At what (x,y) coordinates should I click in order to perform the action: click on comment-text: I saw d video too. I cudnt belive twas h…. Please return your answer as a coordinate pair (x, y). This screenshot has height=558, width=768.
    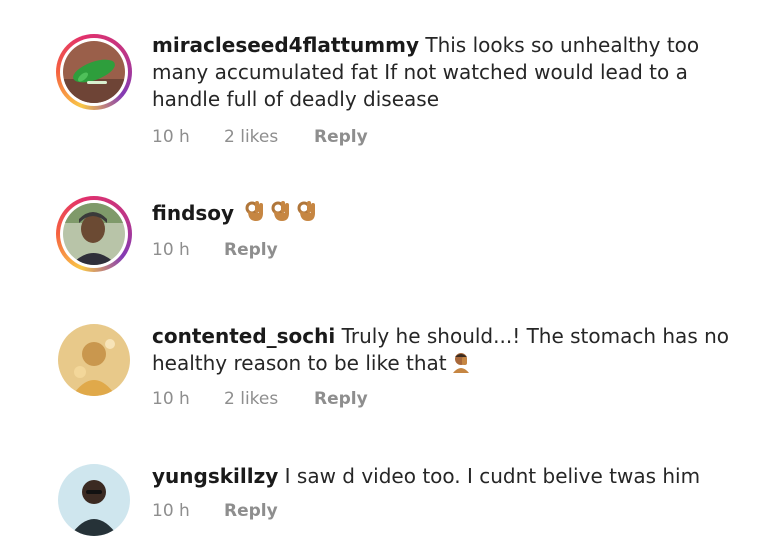
    Looking at the image, I should click on (492, 476).